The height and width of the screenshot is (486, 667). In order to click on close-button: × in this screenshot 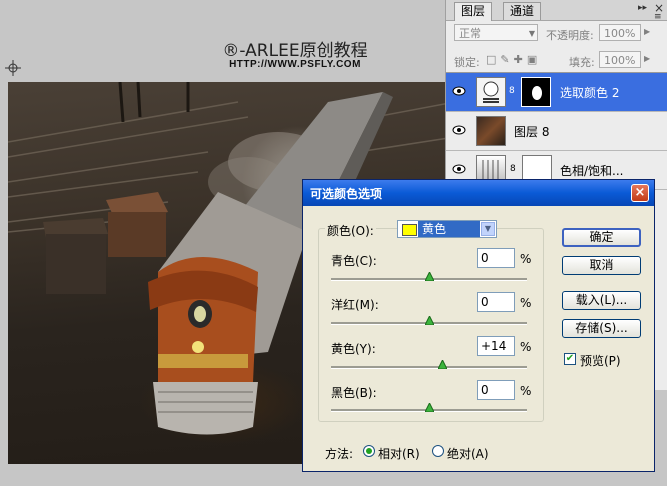, I will do `click(640, 193)`.